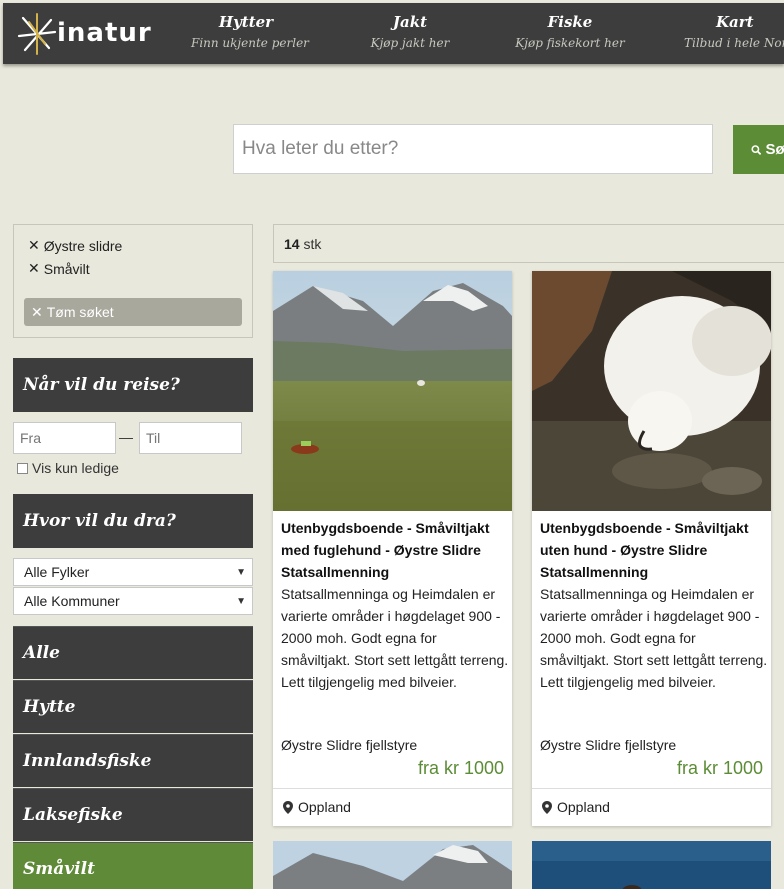  What do you see at coordinates (410, 22) in the screenshot?
I see `nav-title: Jakt` at bounding box center [410, 22].